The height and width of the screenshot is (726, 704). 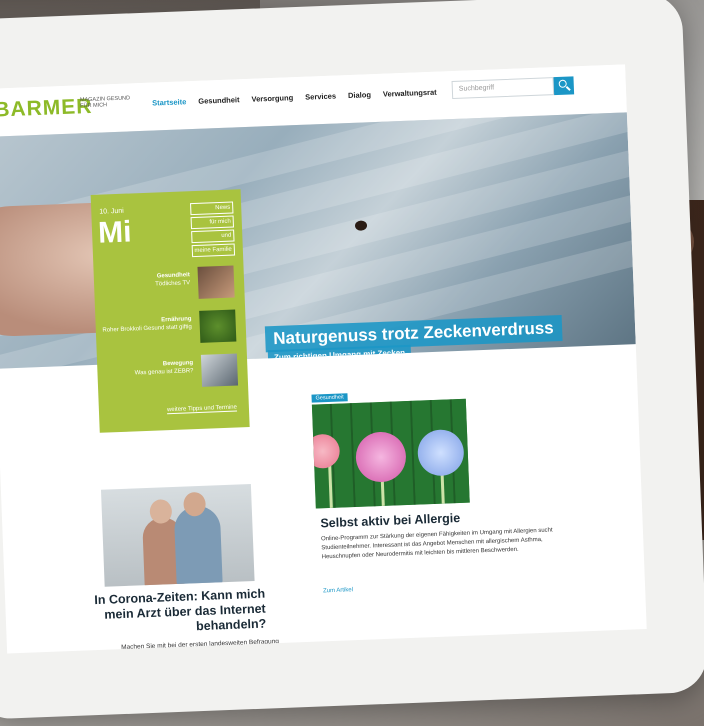 What do you see at coordinates (564, 86) in the screenshot?
I see `search-button` at bounding box center [564, 86].